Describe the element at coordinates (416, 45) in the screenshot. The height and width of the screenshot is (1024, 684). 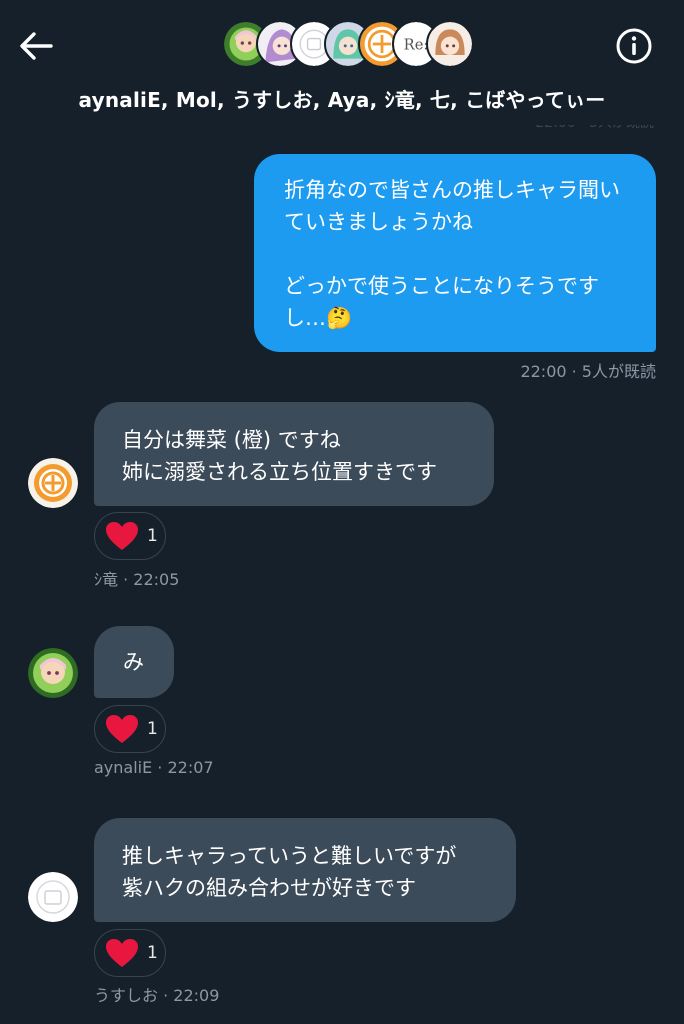
I see `avatar-text-re: Re:` at that location.